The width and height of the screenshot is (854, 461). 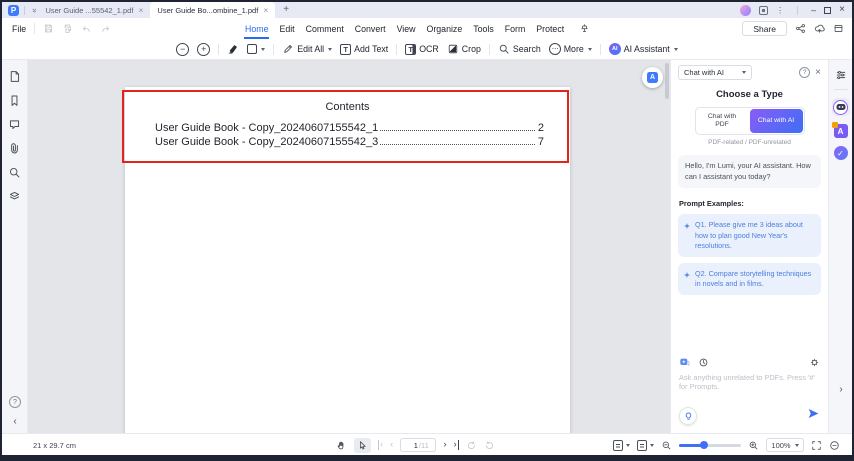 I want to click on fullscreen-icon, so click(x=816, y=445).